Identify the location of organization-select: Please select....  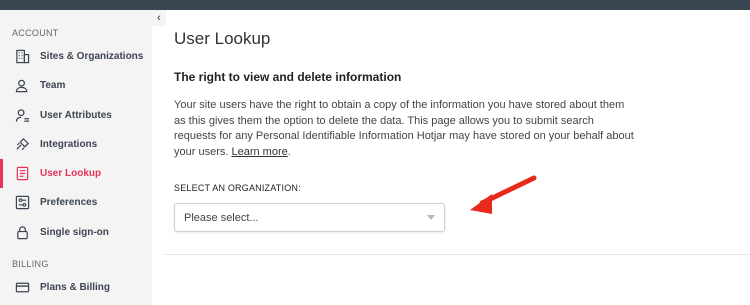
(309, 217).